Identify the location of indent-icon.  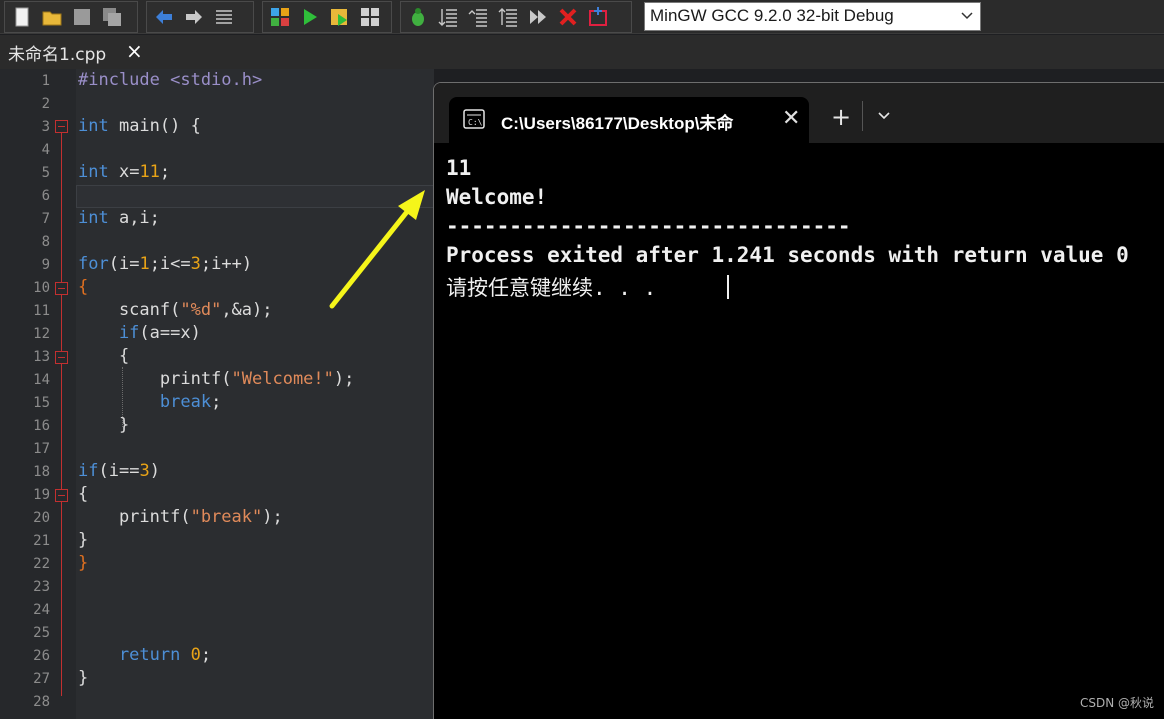
(447, 18).